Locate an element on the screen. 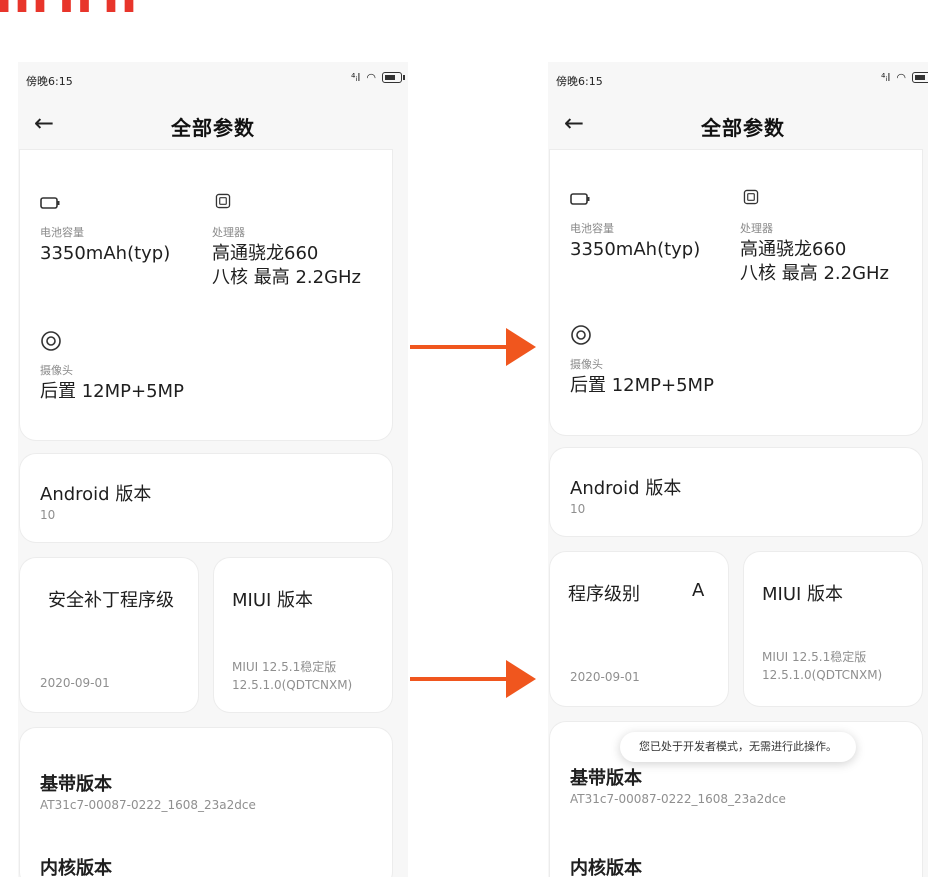 Image resolution: width=928 pixels, height=877 pixels. security-patch-card: 安全补丁程序级 2020-09-01 is located at coordinates (109, 635).